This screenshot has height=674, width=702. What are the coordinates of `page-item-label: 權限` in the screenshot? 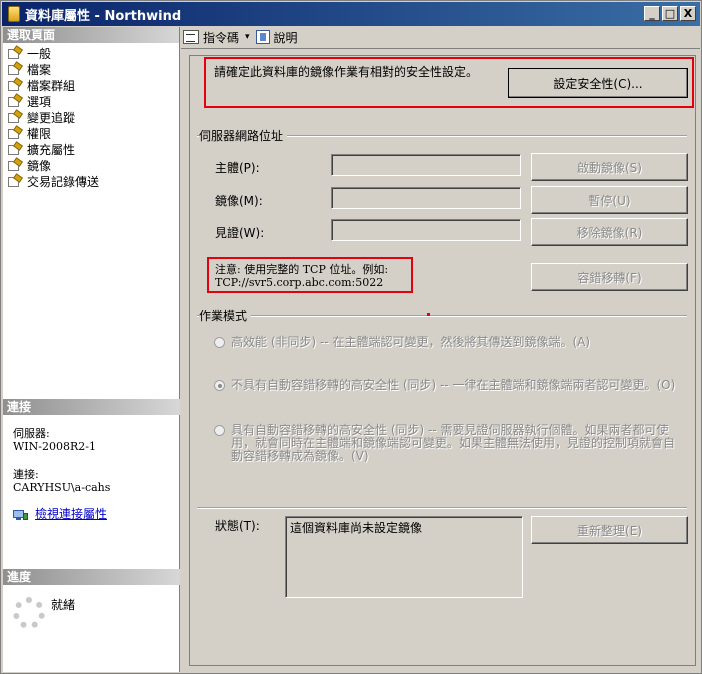 It's located at (39, 134).